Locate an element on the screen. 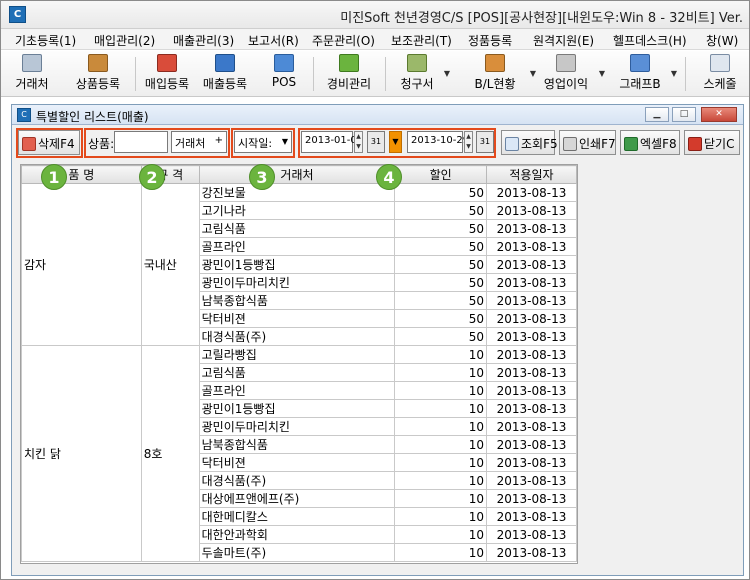  menu-license: 정품등록 is located at coordinates (490, 40).